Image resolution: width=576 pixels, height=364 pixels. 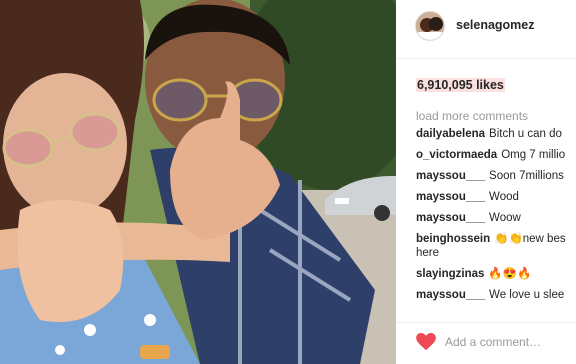 I want to click on likes-count: 6,910,095 likes, so click(x=460, y=85).